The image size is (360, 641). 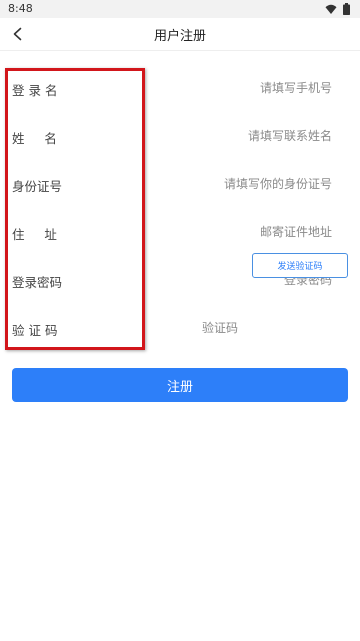 What do you see at coordinates (180, 385) in the screenshot?
I see `register-button: 注册` at bounding box center [180, 385].